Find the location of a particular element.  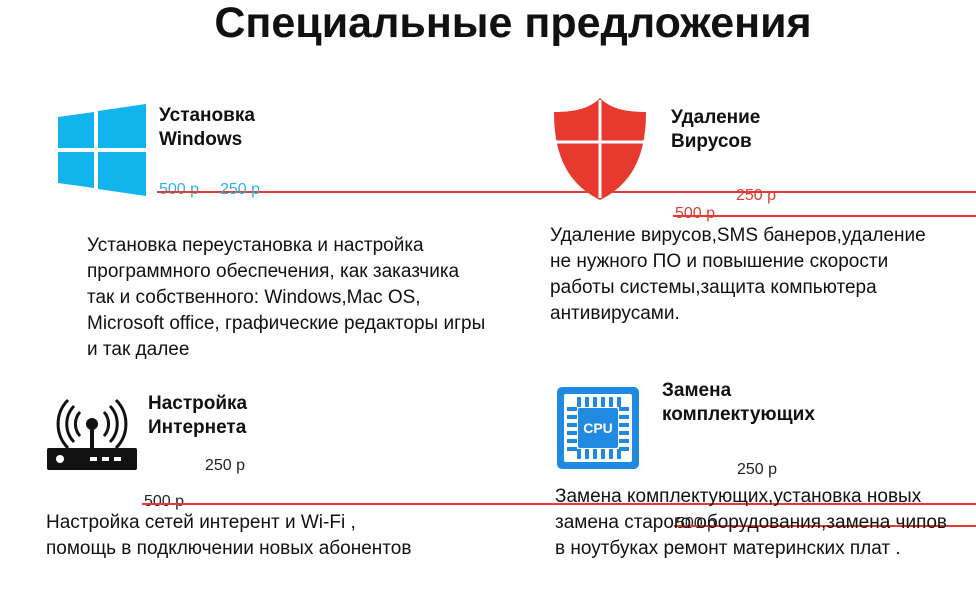

new-price-hardware: 250 р is located at coordinates (757, 469).